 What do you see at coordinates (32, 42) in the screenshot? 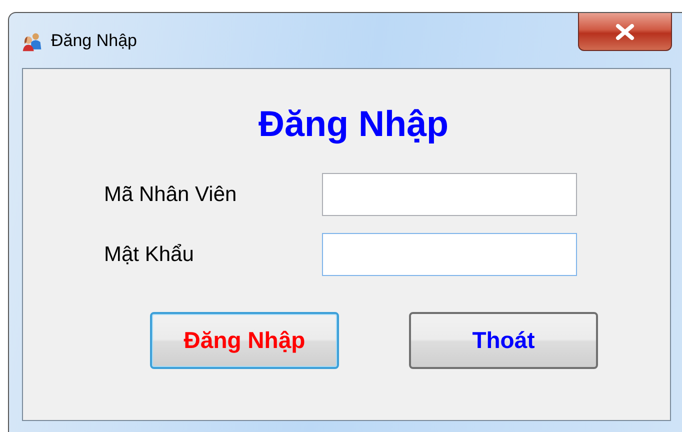
I see `users-icon` at bounding box center [32, 42].